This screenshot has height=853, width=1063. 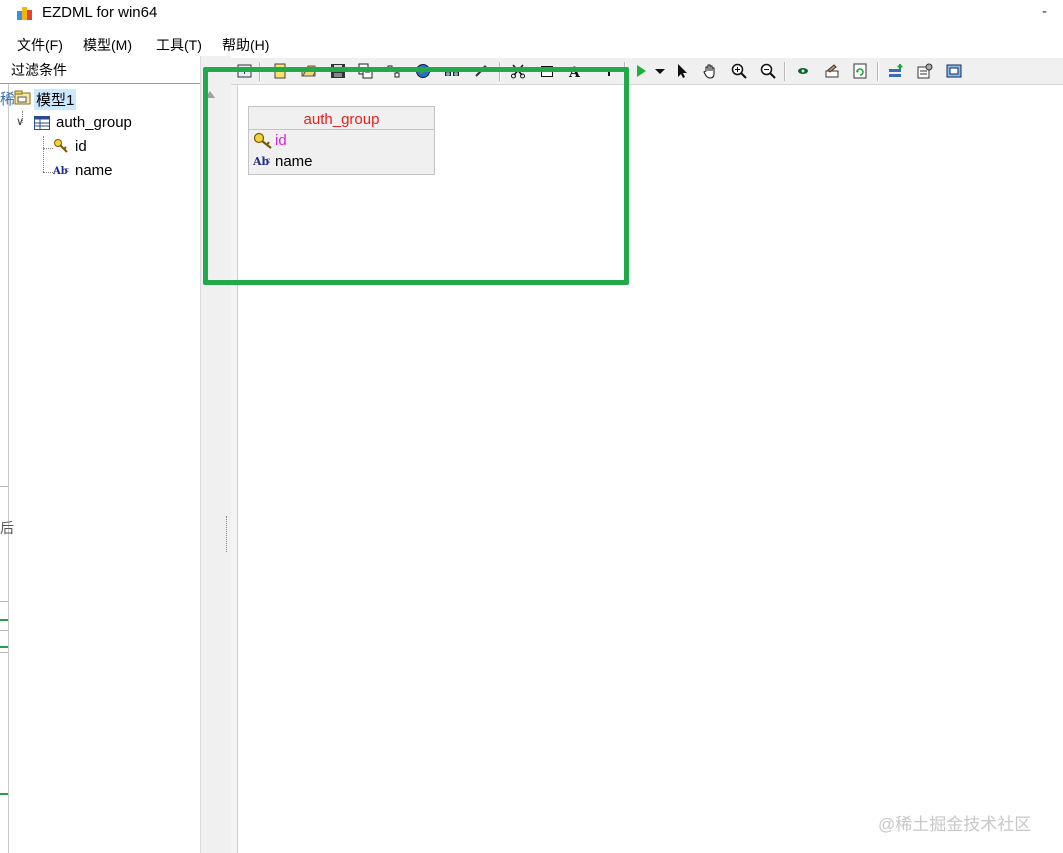 I want to click on properties-icon, so click(x=925, y=71).